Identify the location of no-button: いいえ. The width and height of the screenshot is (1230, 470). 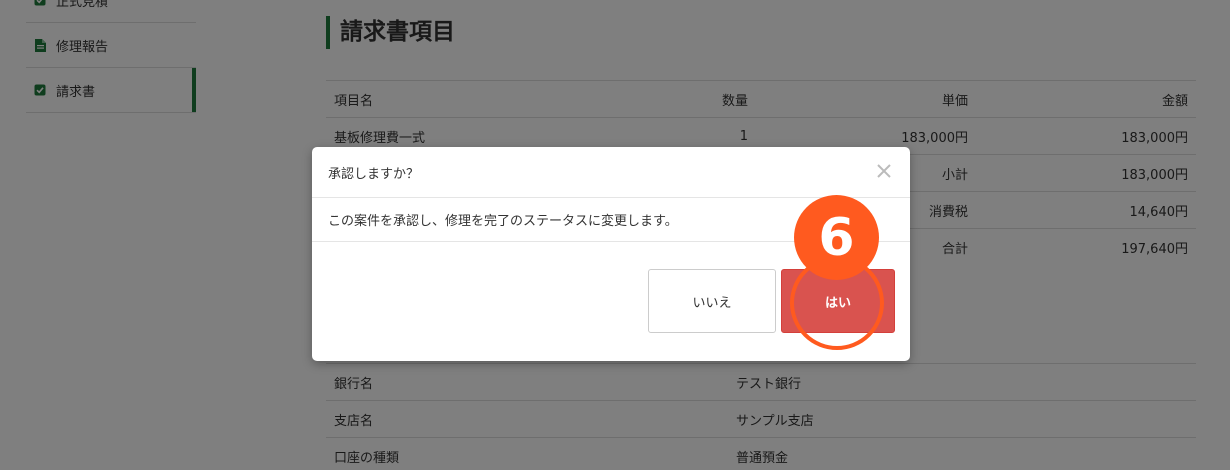
(712, 301).